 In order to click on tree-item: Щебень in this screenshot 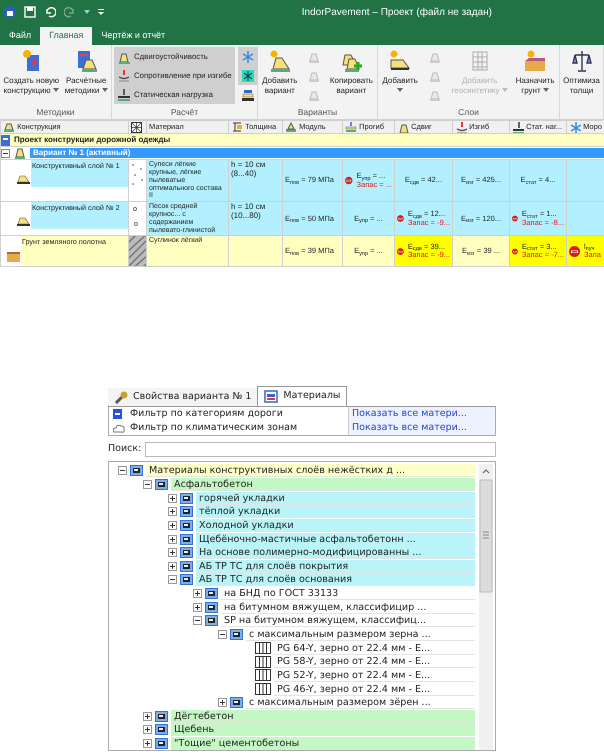, I will do `click(323, 729)`.